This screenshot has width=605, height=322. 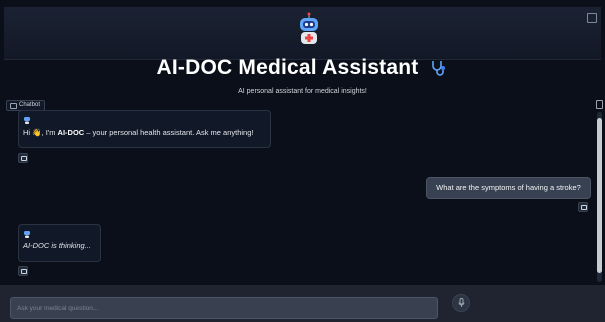 What do you see at coordinates (287, 67) in the screenshot?
I see `page-title-text: AI-DOC Medical Assistant` at bounding box center [287, 67].